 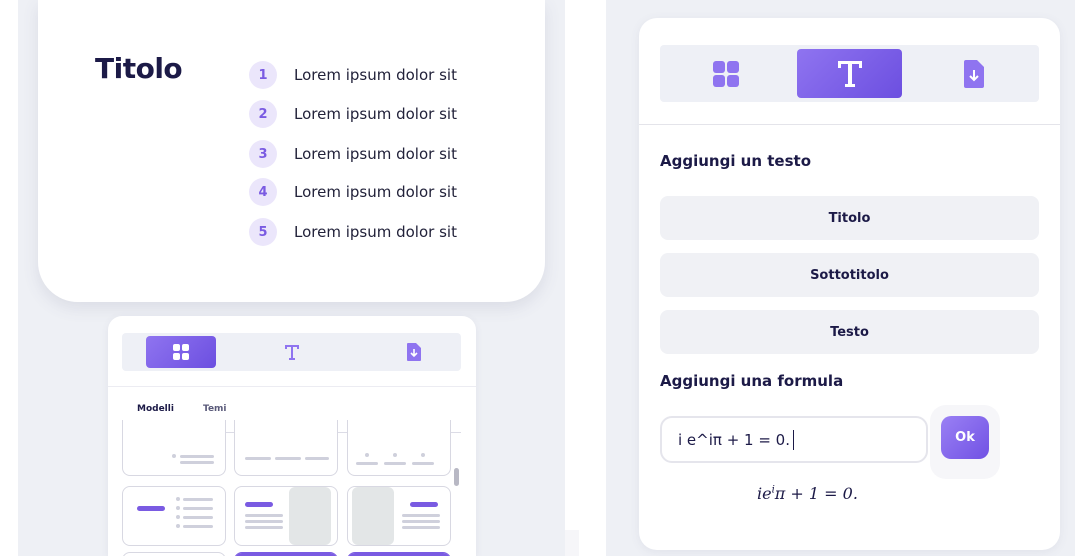 What do you see at coordinates (263, 232) in the screenshot?
I see `list-number-badge: 5` at bounding box center [263, 232].